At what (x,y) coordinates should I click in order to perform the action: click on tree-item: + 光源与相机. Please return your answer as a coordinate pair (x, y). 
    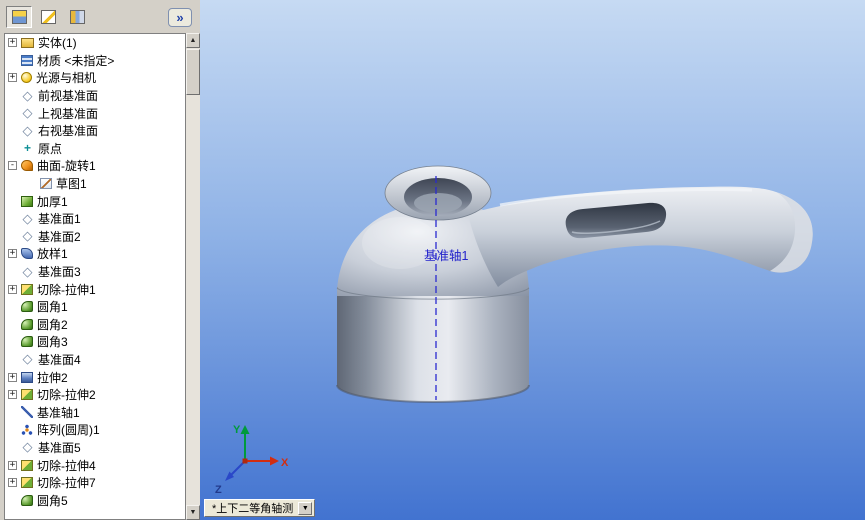
    Looking at the image, I should click on (95, 78).